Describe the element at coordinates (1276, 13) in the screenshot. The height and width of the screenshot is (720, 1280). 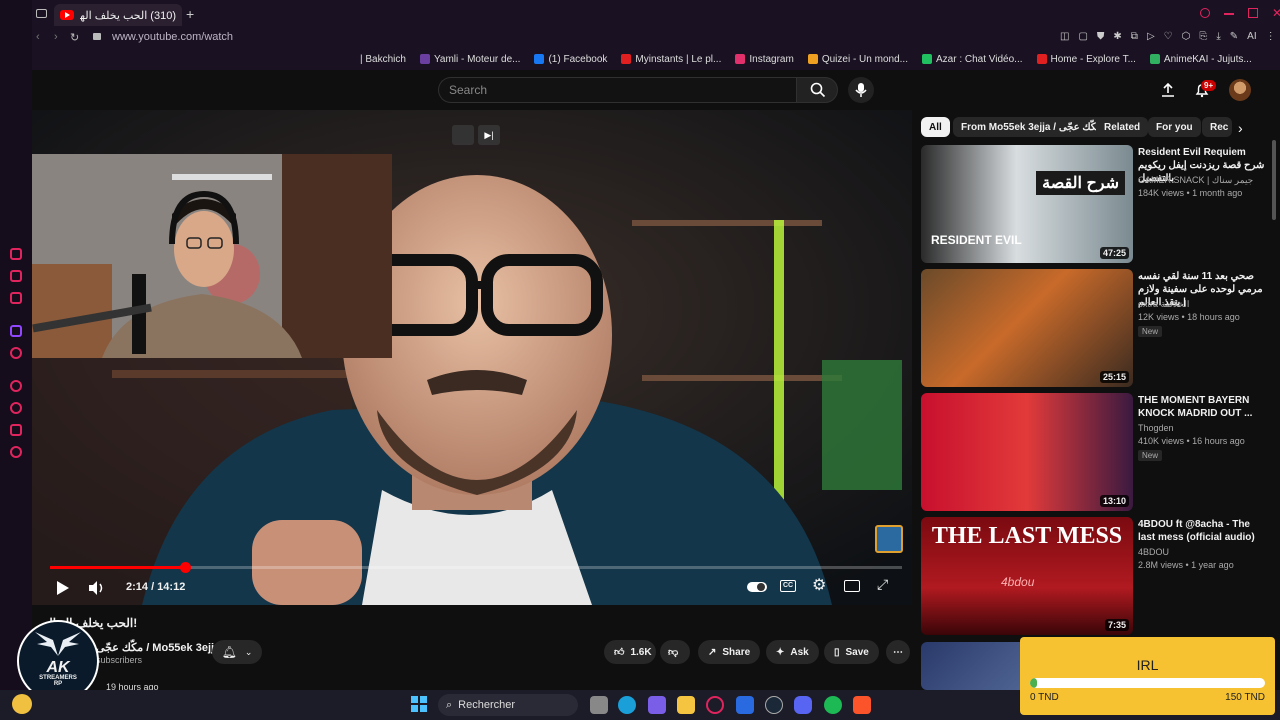
I see `close-icon: ✕` at that location.